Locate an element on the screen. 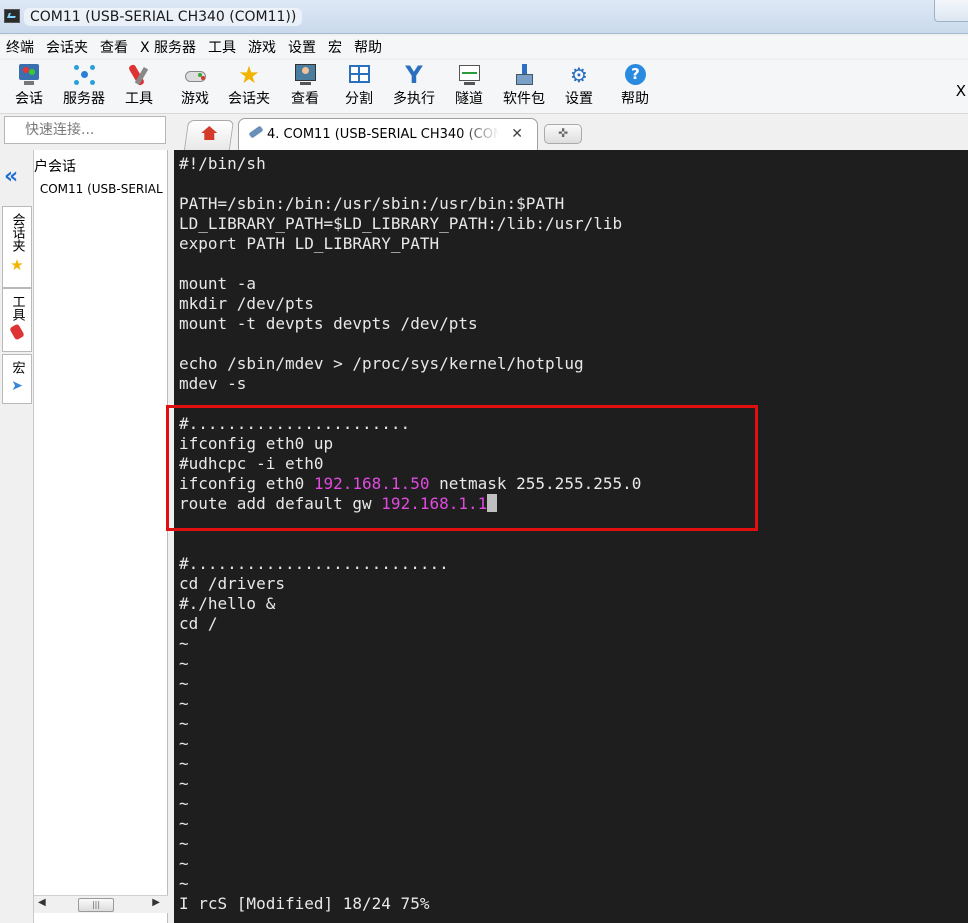 The height and width of the screenshot is (923, 968). menu-games: 游戏 is located at coordinates (262, 47).